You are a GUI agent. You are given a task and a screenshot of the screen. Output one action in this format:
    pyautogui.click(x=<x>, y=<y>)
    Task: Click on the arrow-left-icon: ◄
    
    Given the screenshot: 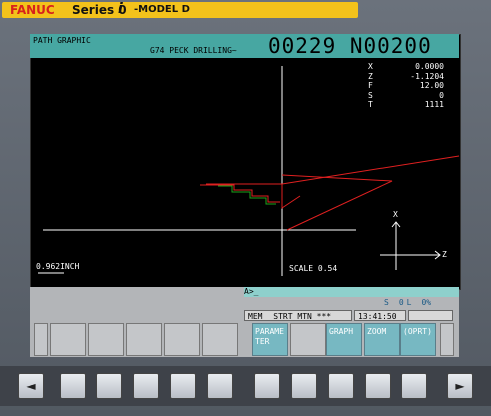 What is the action you would take?
    pyautogui.click(x=31, y=386)
    